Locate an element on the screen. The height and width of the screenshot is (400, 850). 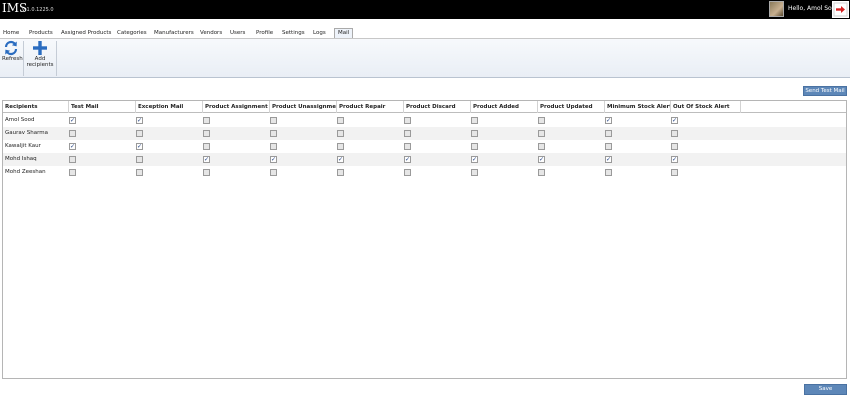
ribbon-toolbar: Refresh Add recipients is located at coordinates (425, 58).